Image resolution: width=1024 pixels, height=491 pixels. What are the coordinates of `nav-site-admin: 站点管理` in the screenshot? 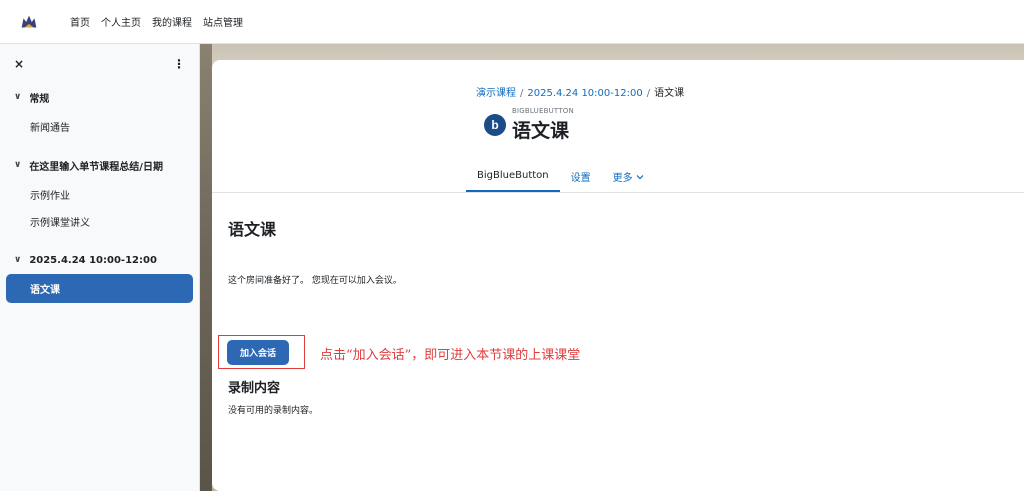 It's located at (223, 21).